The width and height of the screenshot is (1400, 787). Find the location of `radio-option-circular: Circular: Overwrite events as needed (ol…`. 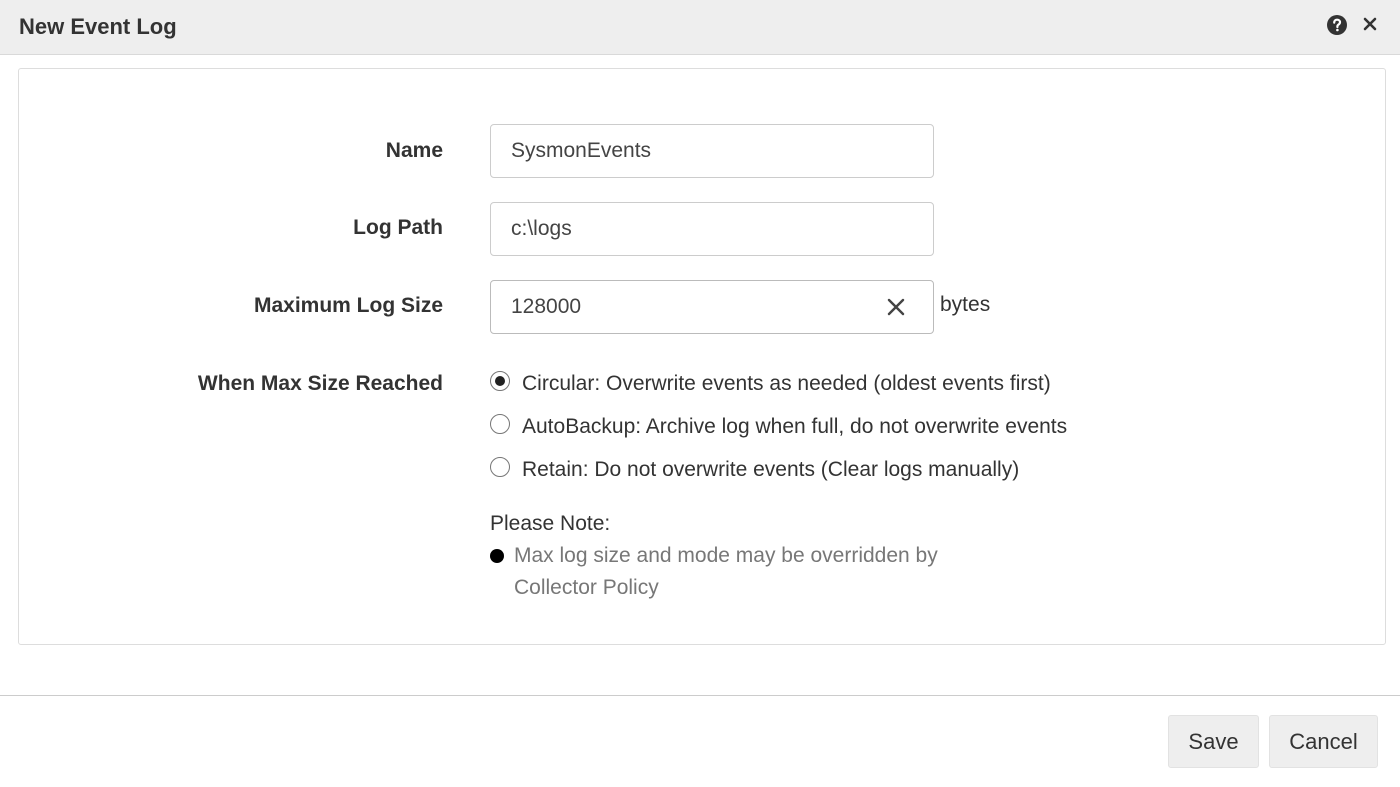

radio-option-circular: Circular: Overwrite events as needed (ol… is located at coordinates (770, 384).